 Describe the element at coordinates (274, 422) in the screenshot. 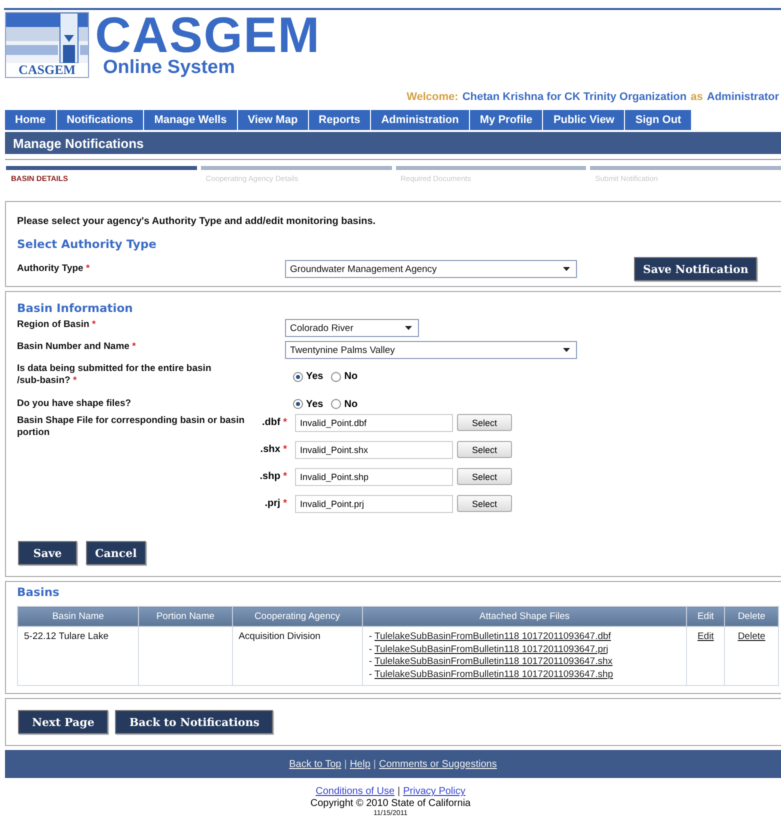

I see `file-extension-label: .dbf *` at that location.